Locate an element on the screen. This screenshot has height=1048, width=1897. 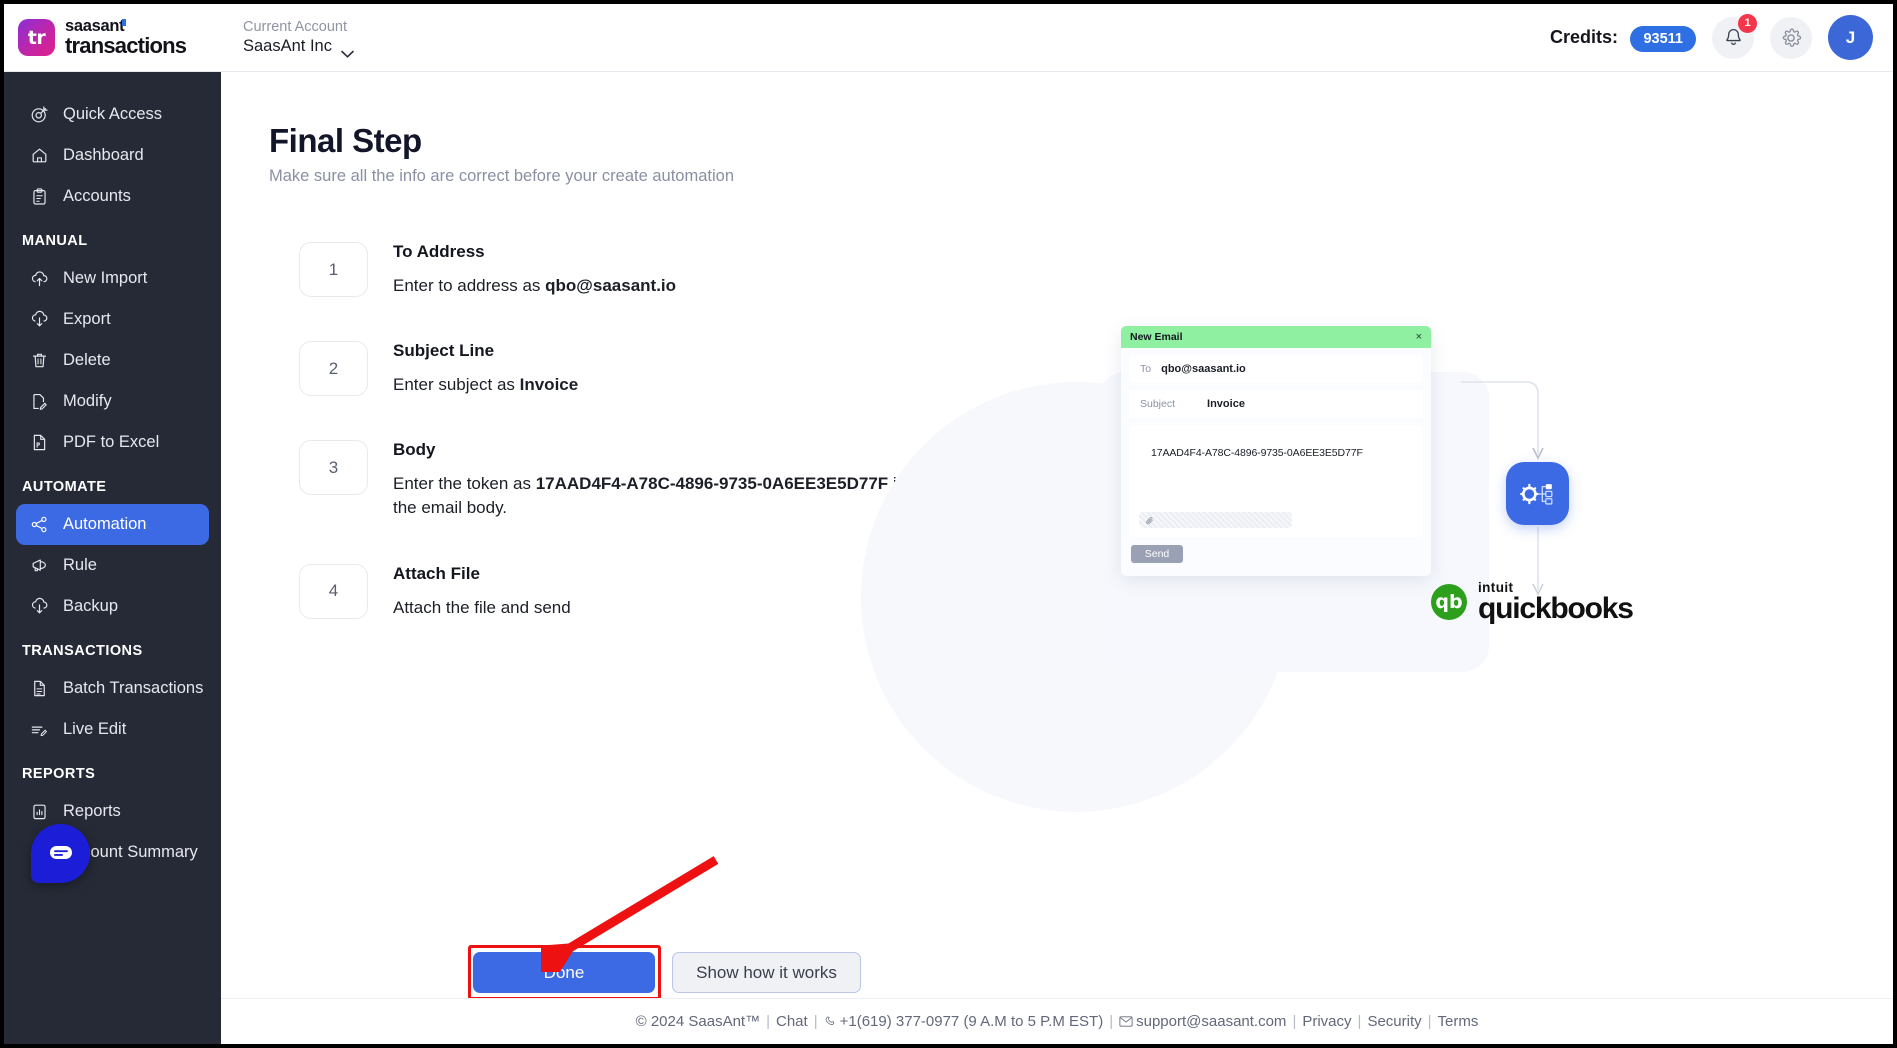
gear-icon is located at coordinates (1792, 37).